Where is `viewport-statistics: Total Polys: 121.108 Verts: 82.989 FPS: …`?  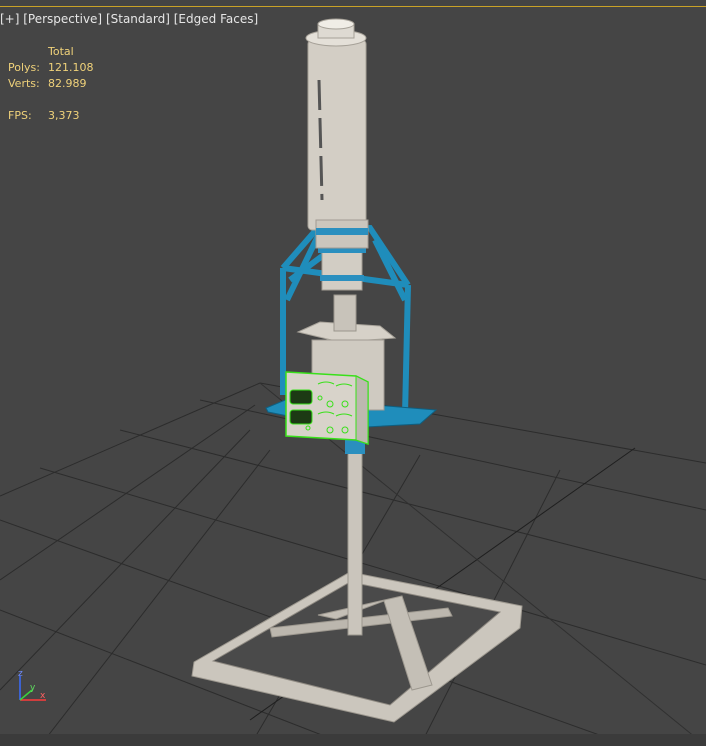
viewport-statistics: Total Polys: 121.108 Verts: 82.989 FPS: … is located at coordinates (51, 84).